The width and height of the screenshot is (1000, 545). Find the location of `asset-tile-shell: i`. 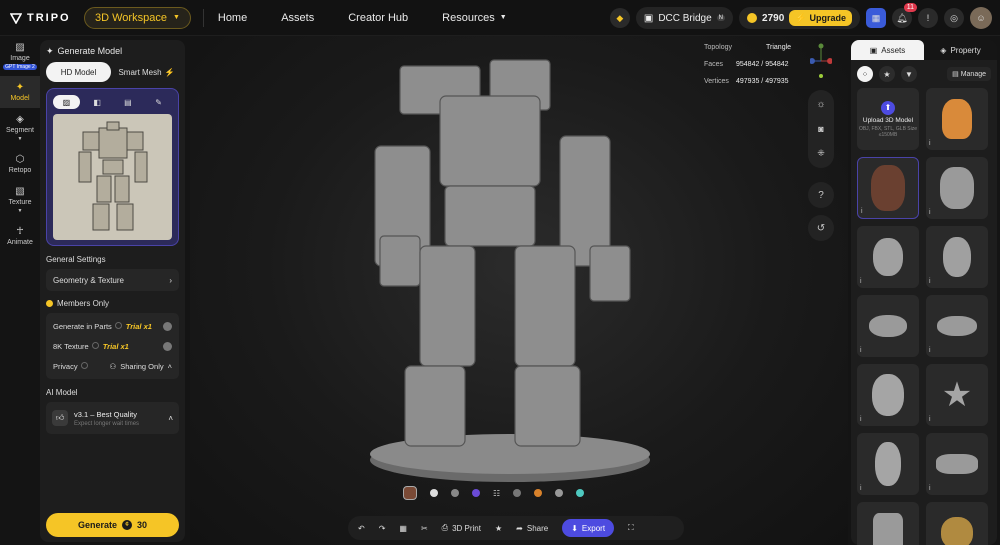

asset-tile-shell: i is located at coordinates (888, 326).